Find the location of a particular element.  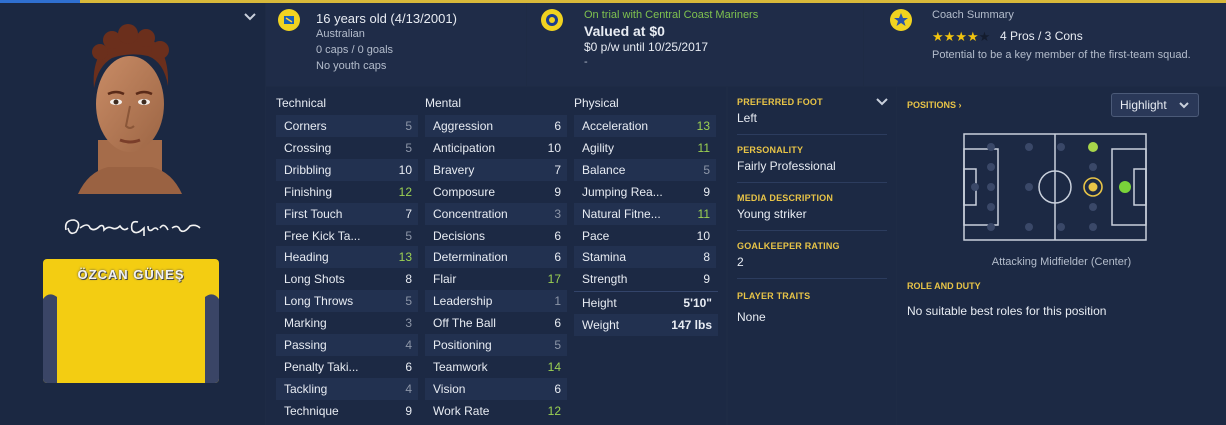

attribute-row: Passing 4 is located at coordinates (347, 345).